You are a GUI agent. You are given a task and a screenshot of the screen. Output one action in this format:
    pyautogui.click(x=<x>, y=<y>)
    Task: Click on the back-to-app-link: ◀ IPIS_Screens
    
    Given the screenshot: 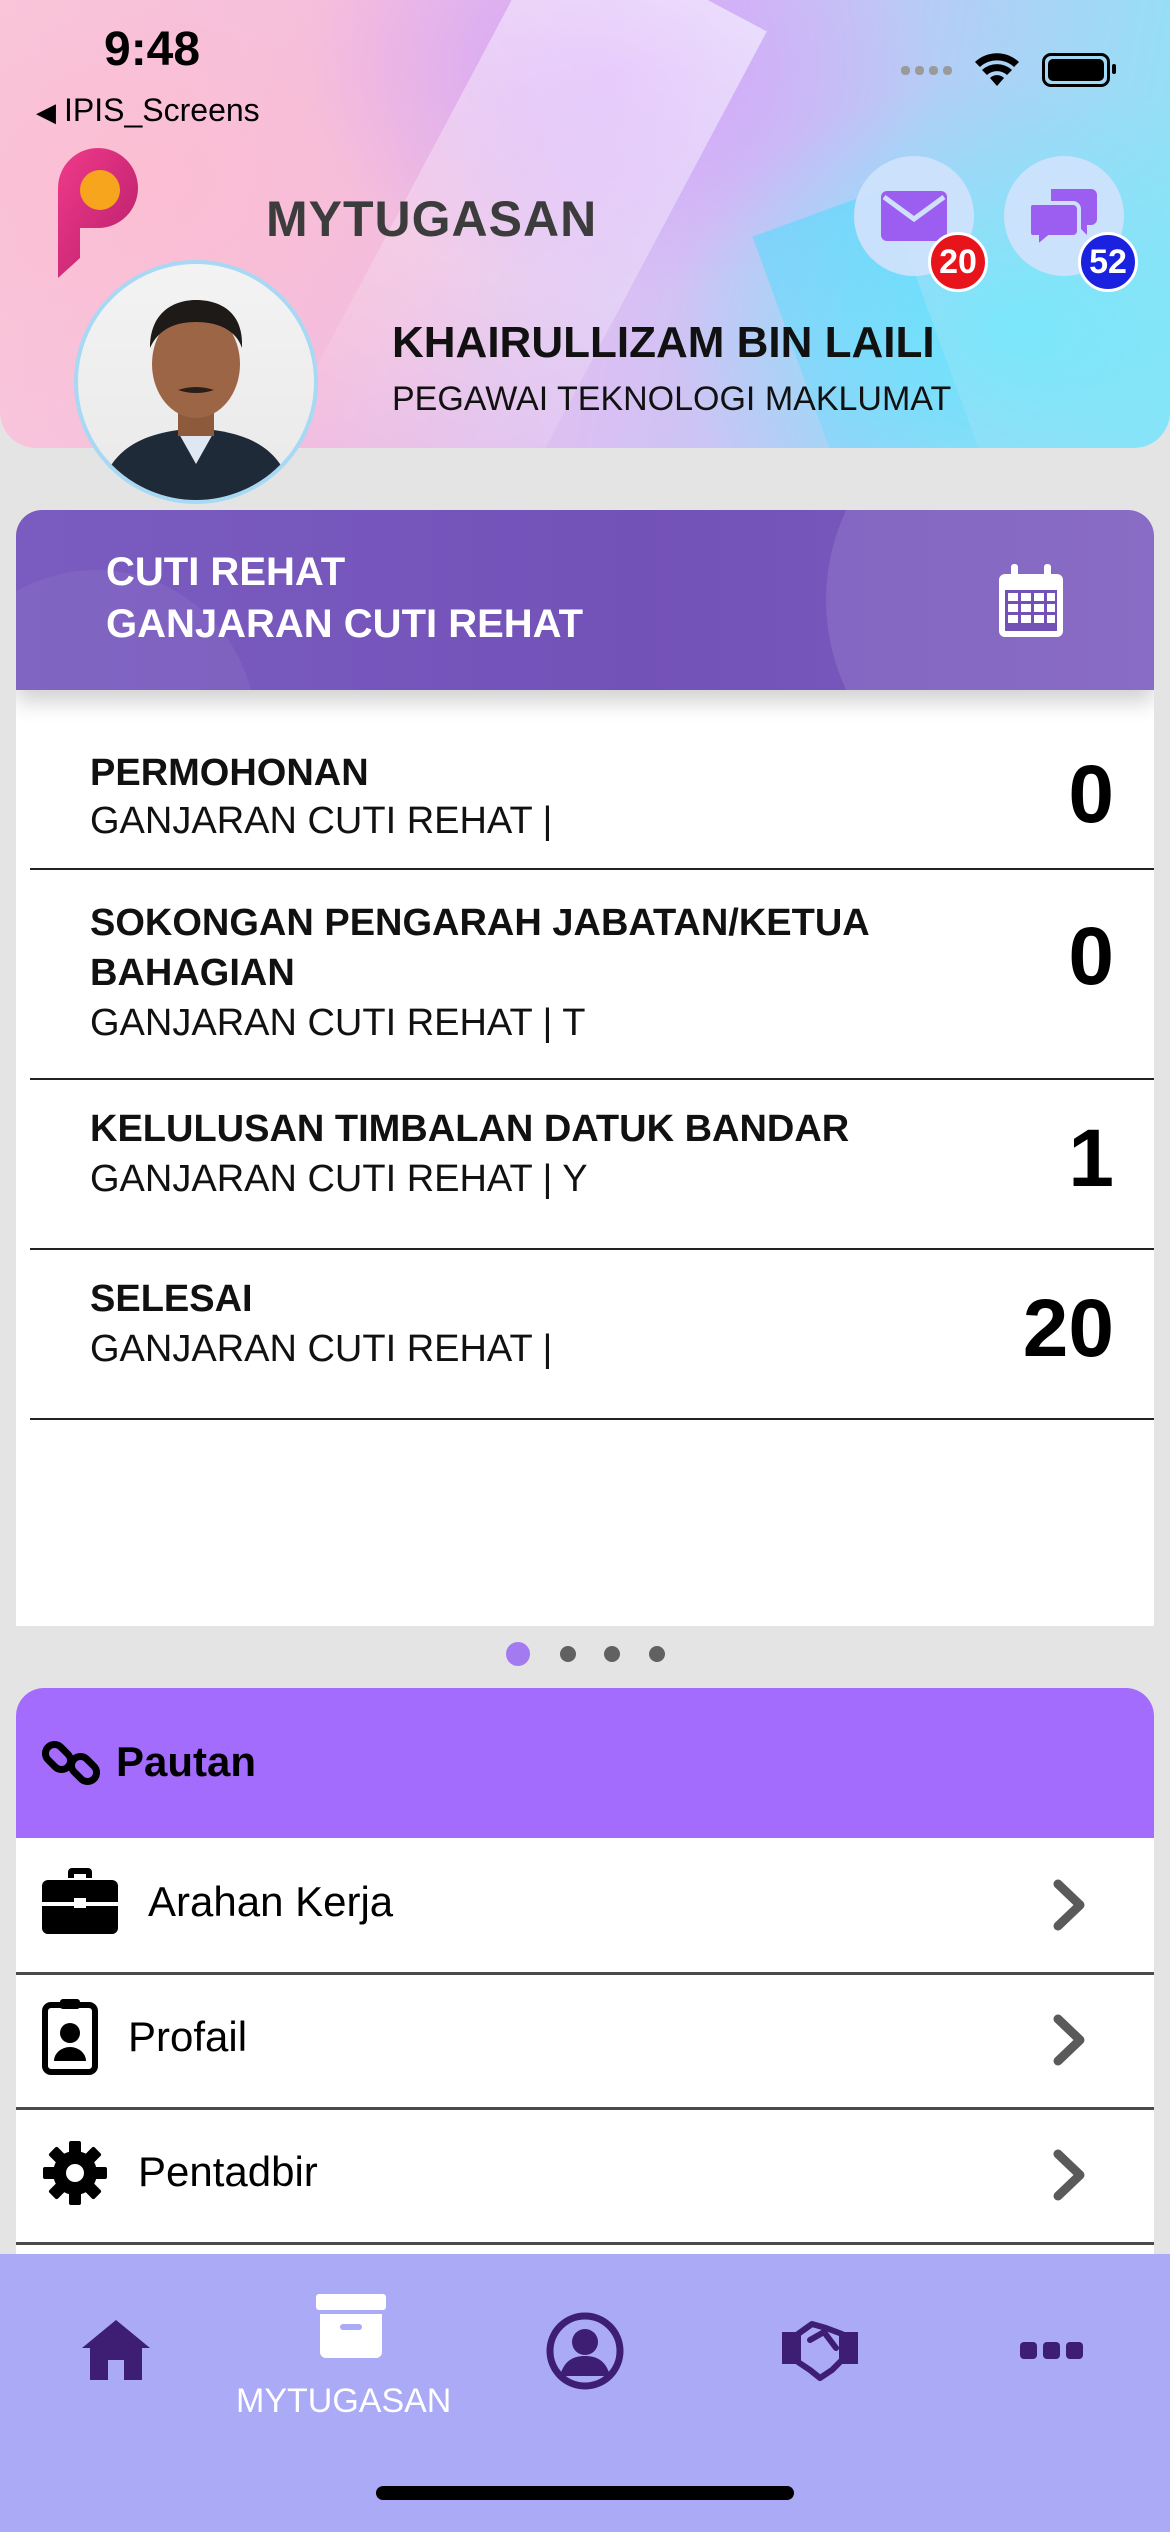 What is the action you would take?
    pyautogui.click(x=148, y=110)
    